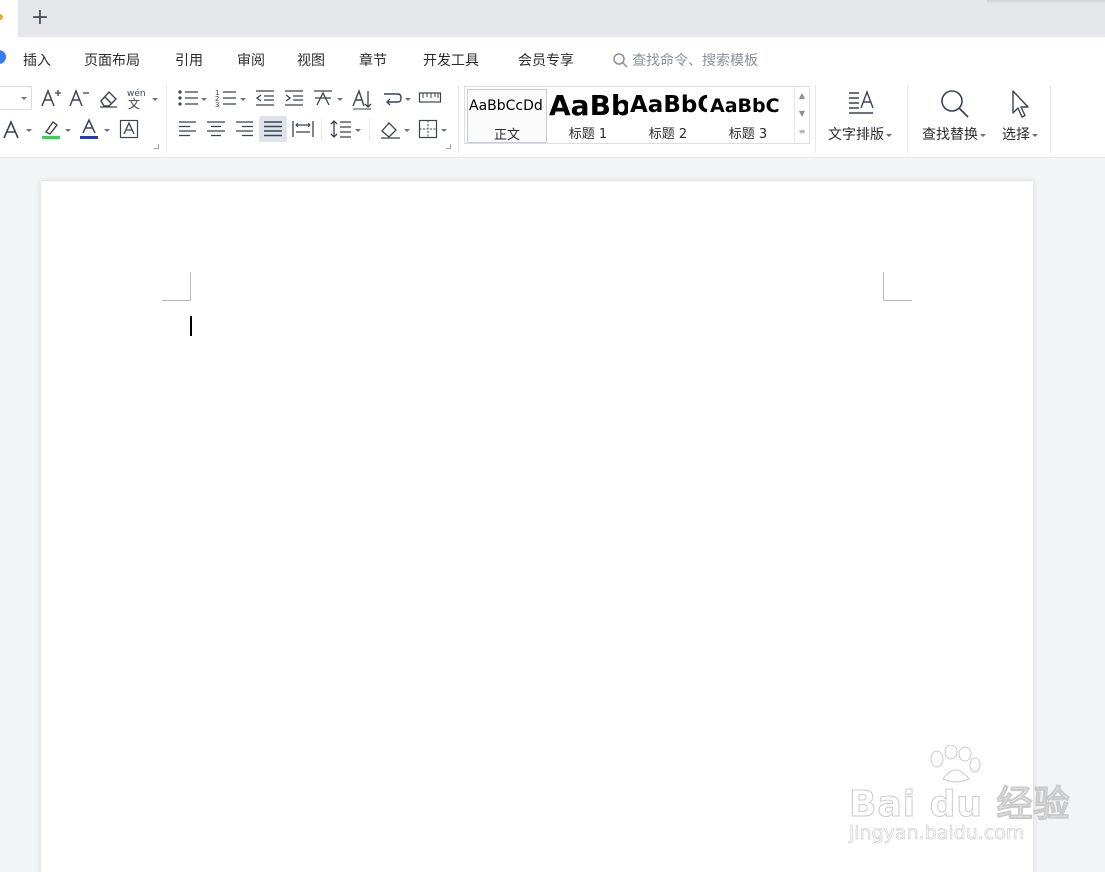 The height and width of the screenshot is (872, 1105). What do you see at coordinates (430, 98) in the screenshot?
I see `ruler-icon` at bounding box center [430, 98].